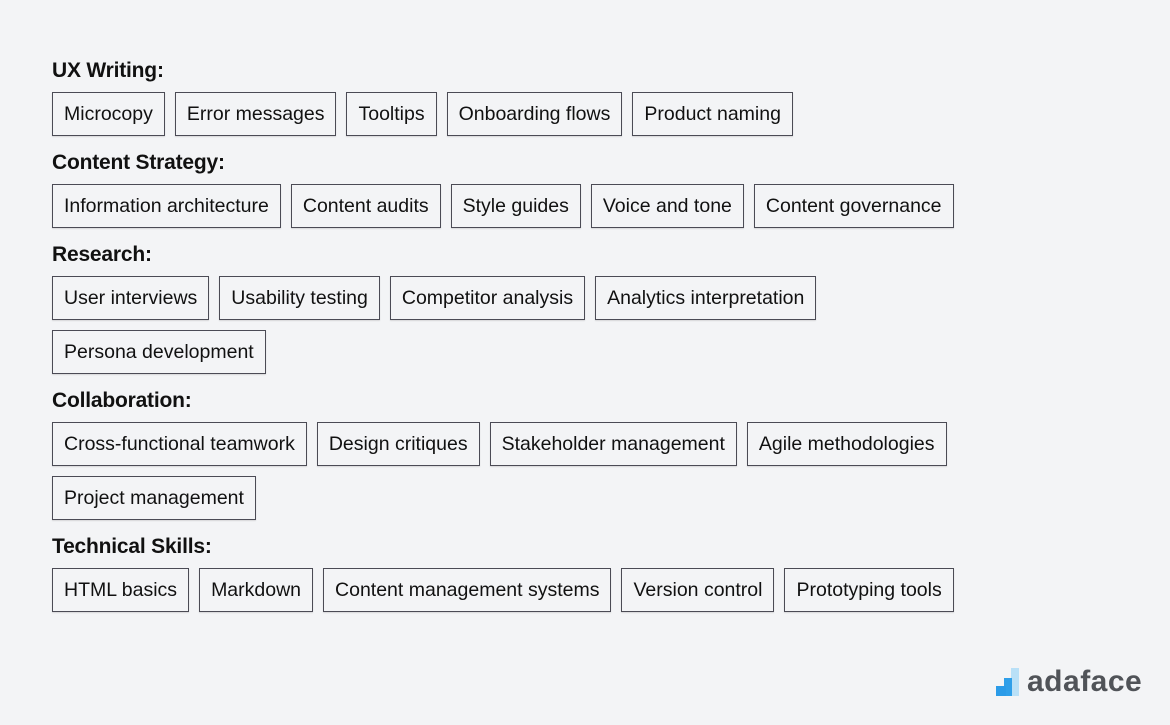  What do you see at coordinates (122, 400) in the screenshot?
I see `section-title: Collaboration:` at bounding box center [122, 400].